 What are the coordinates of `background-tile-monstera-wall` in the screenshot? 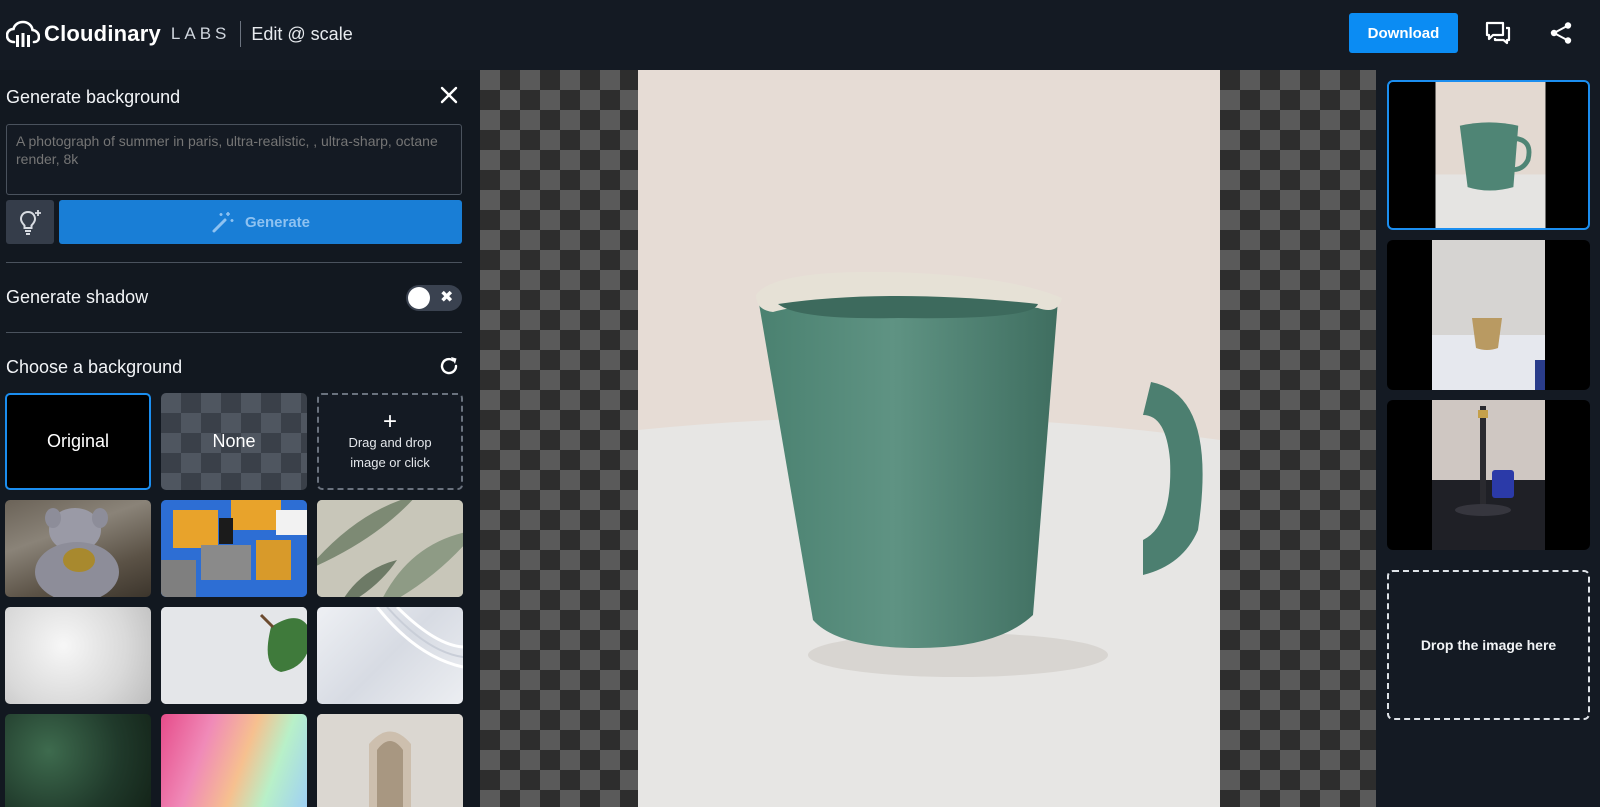 It's located at (234, 655).